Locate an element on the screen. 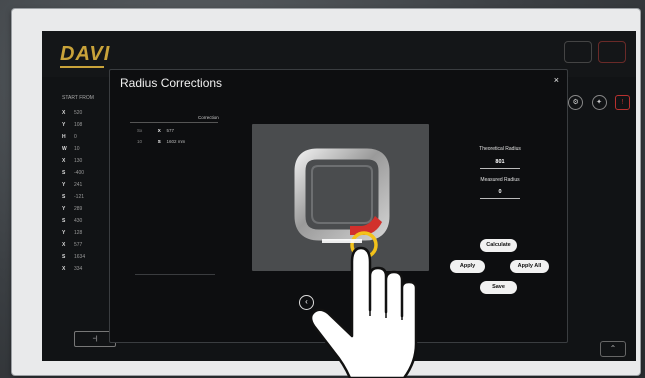 Image resolution: width=645 pixels, height=378 pixels. calculate-button: Calculate is located at coordinates (498, 245).